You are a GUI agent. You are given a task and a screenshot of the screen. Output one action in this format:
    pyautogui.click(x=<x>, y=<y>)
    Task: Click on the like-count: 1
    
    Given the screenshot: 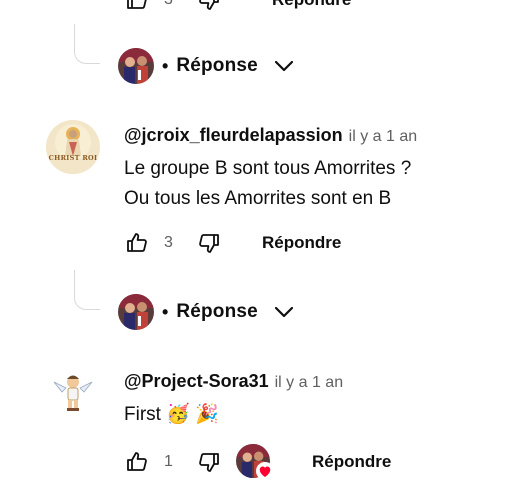 What is the action you would take?
    pyautogui.click(x=168, y=461)
    